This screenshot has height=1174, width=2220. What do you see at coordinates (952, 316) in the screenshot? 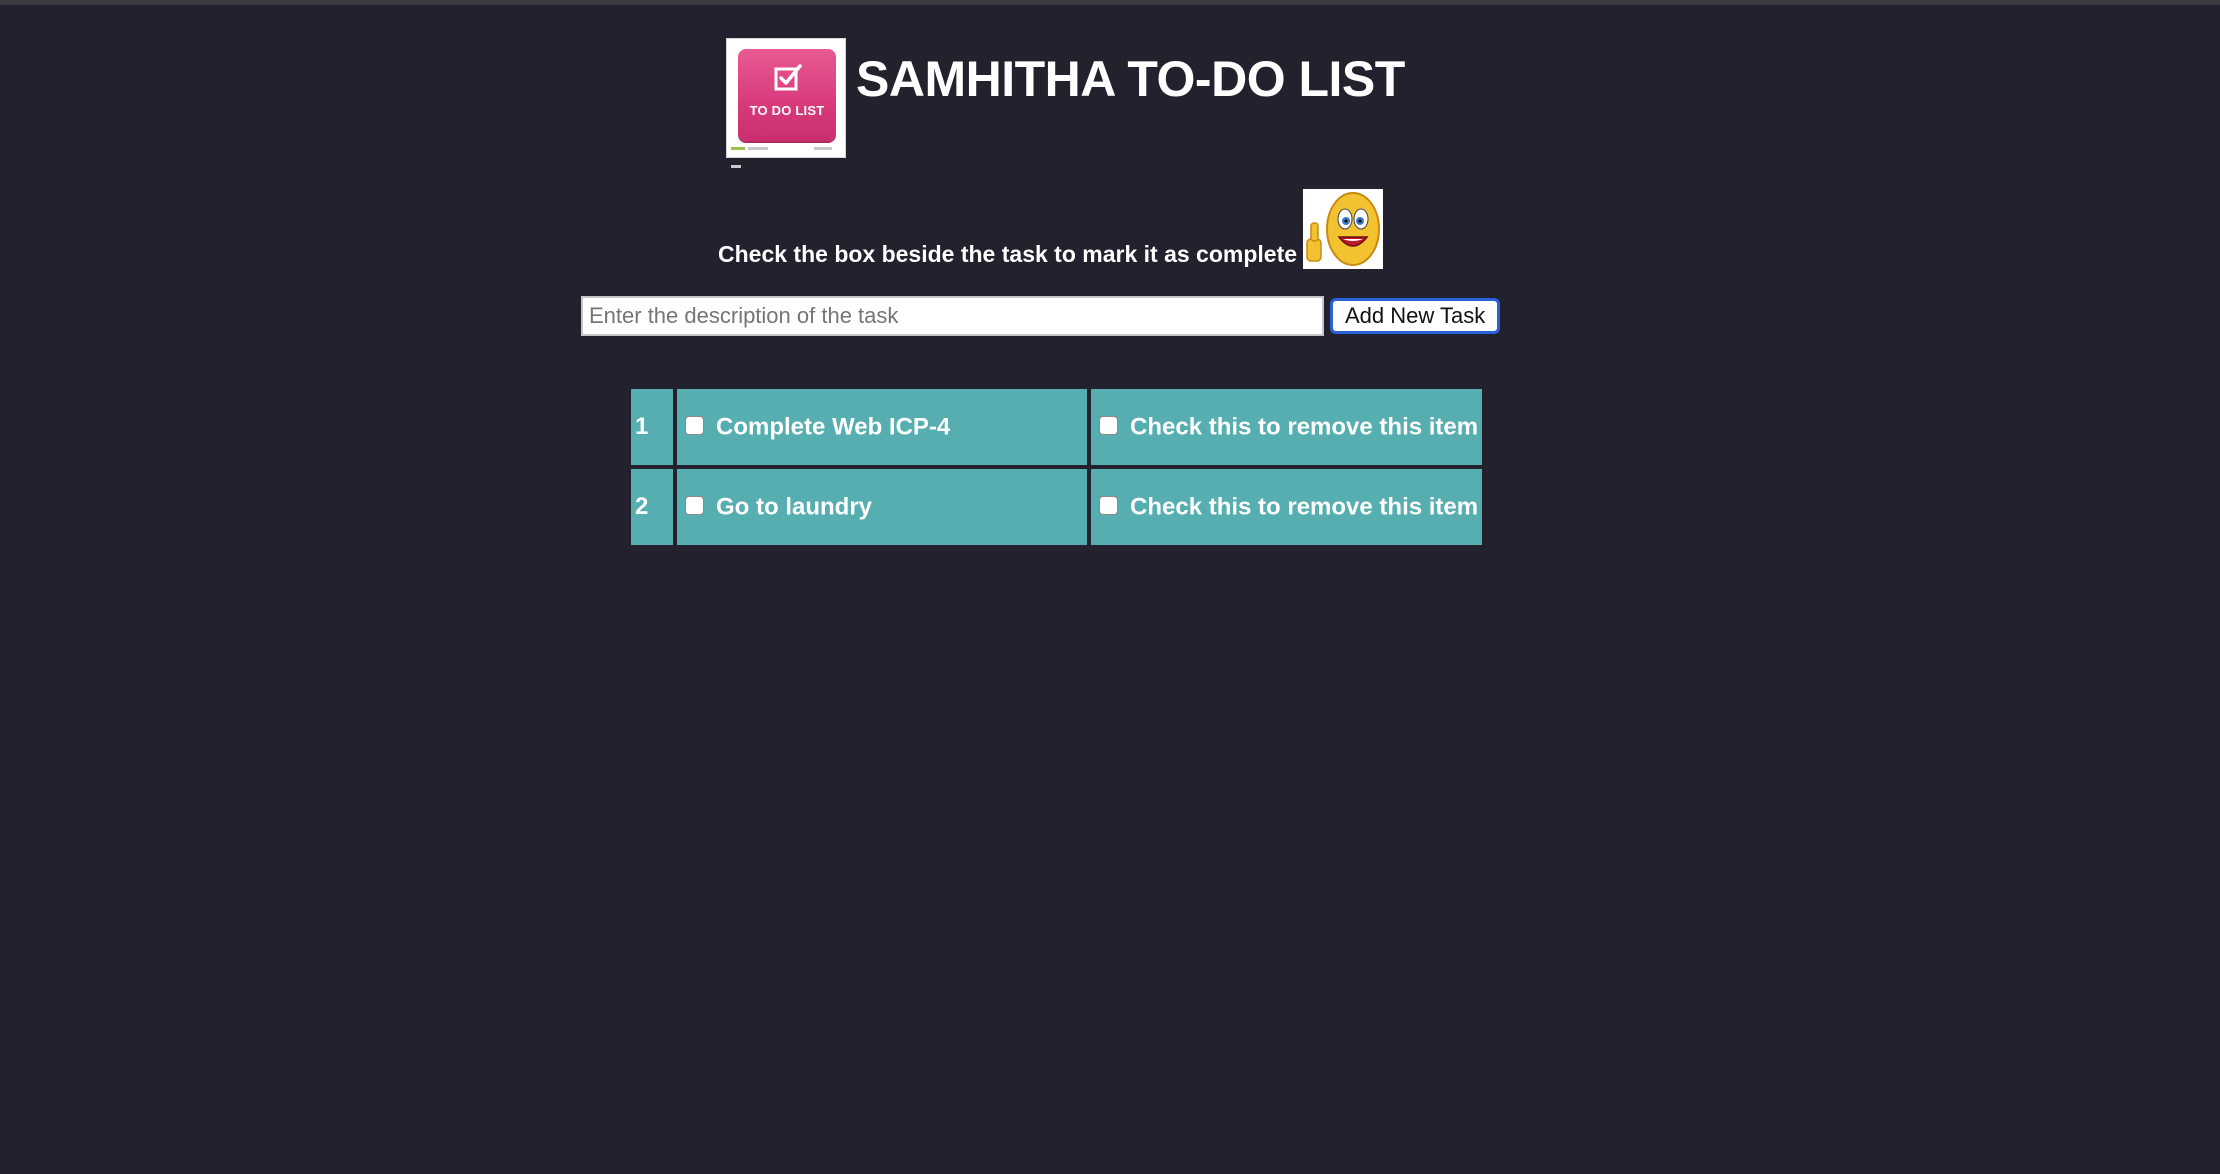
I see `task-description-input` at bounding box center [952, 316].